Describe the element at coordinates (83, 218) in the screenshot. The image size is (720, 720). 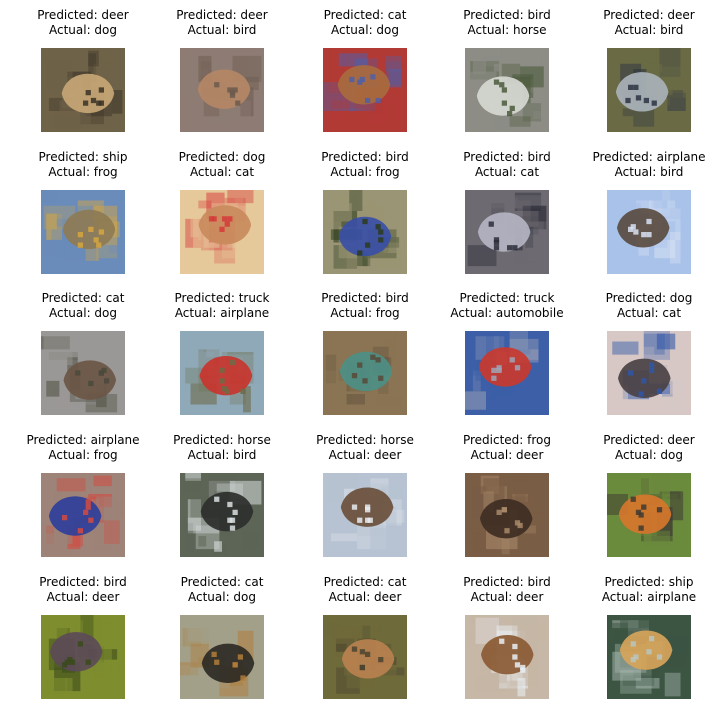
I see `prediction-cell: Predicted: ship Actual: frog` at that location.